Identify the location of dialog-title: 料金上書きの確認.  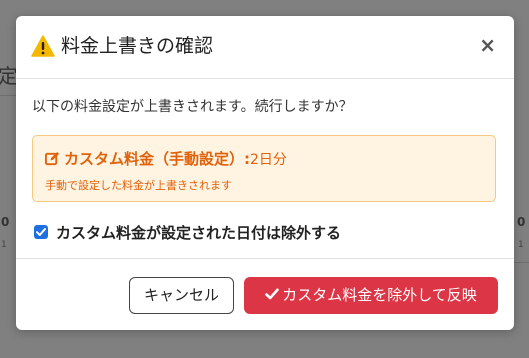
(137, 46).